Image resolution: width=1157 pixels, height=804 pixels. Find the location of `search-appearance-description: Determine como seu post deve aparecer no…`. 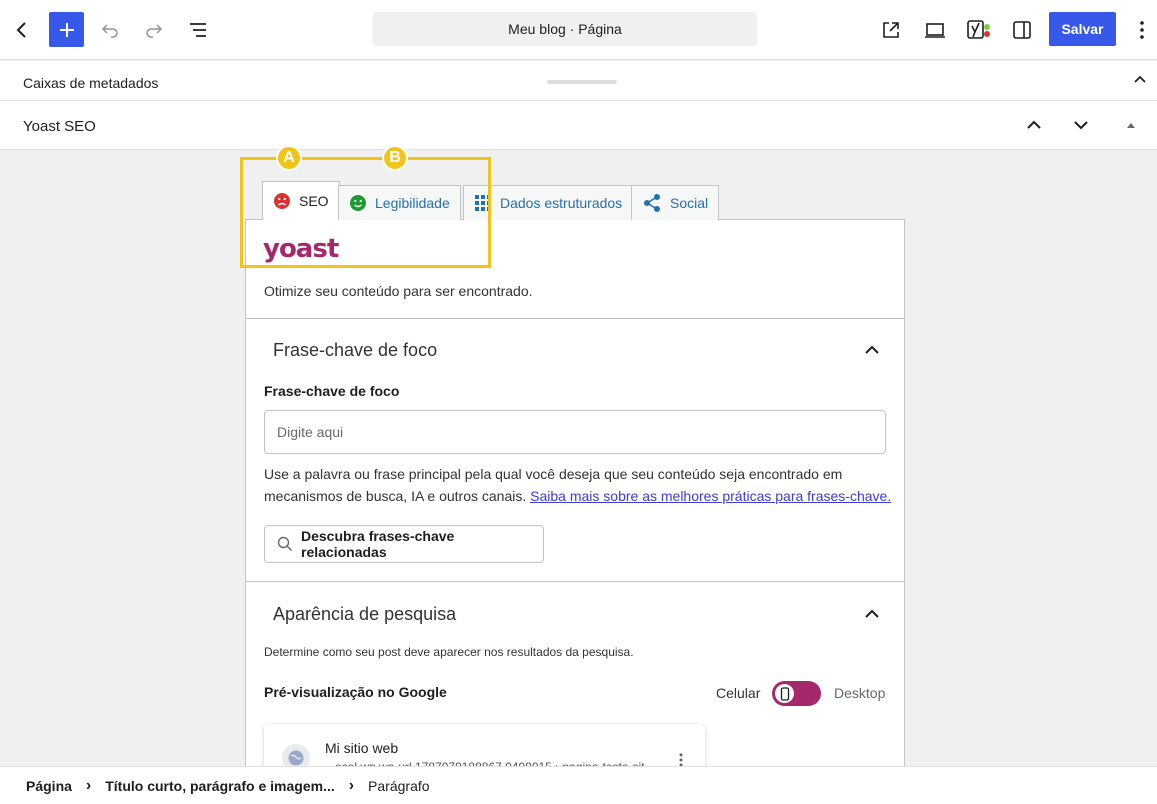

search-appearance-description: Determine como seu post deve aparecer no… is located at coordinates (449, 652).